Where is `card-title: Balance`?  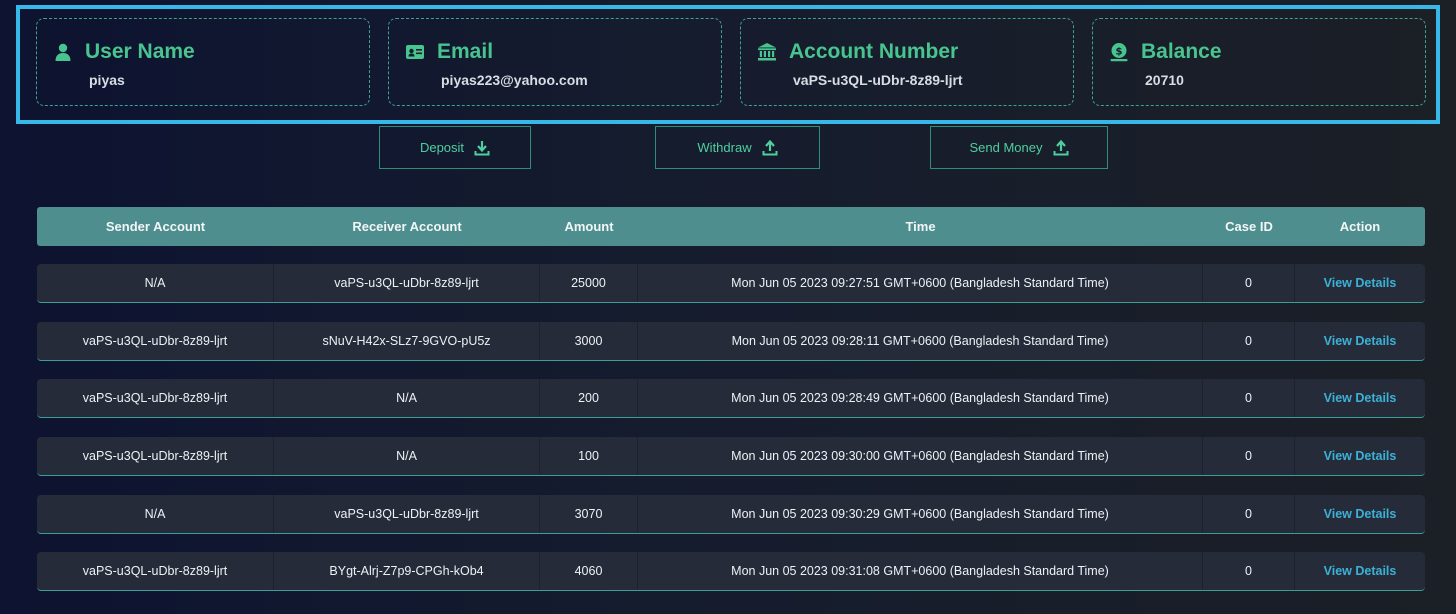 card-title: Balance is located at coordinates (1181, 51).